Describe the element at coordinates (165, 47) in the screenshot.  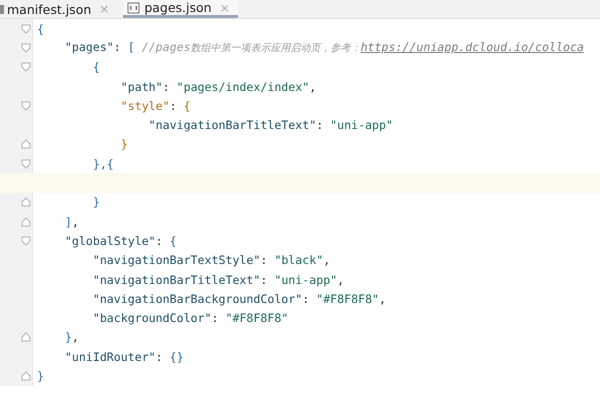
I see `code-comment: //pages` at that location.